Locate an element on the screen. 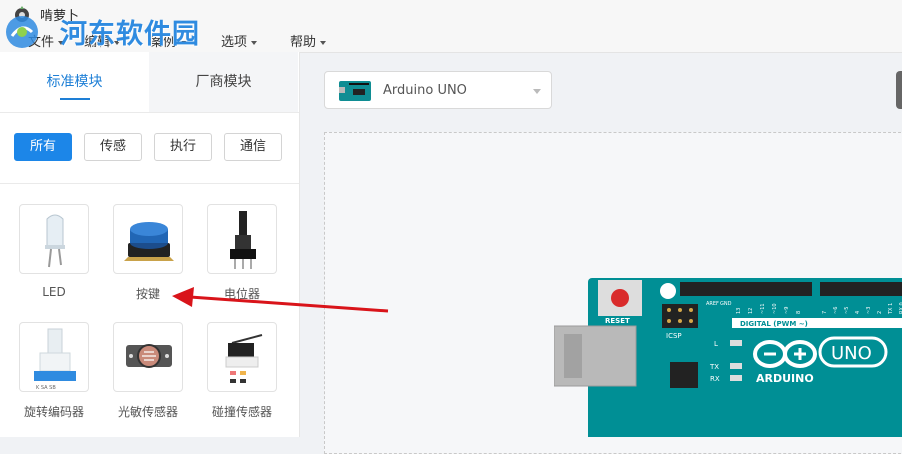 The image size is (902, 454). component-card-led is located at coordinates (54, 239).